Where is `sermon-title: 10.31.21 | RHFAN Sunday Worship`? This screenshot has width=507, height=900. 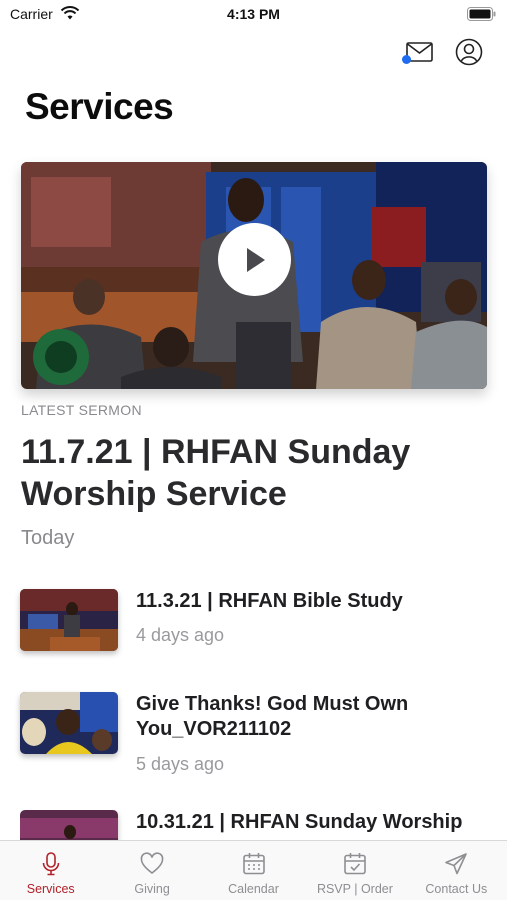
sermon-title: 10.31.21 | RHFAN Sunday Worship is located at coordinates (299, 822).